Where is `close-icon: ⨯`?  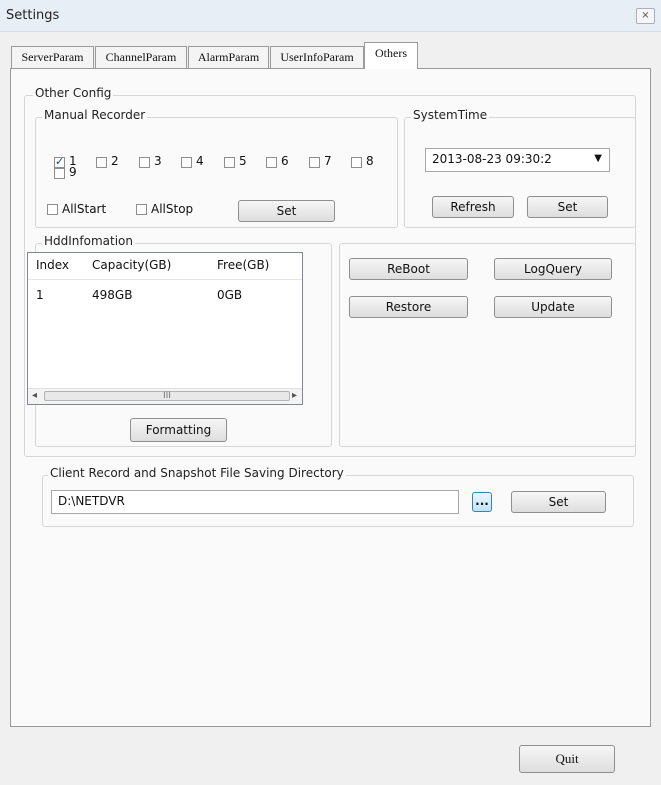 close-icon: ⨯ is located at coordinates (645, 15).